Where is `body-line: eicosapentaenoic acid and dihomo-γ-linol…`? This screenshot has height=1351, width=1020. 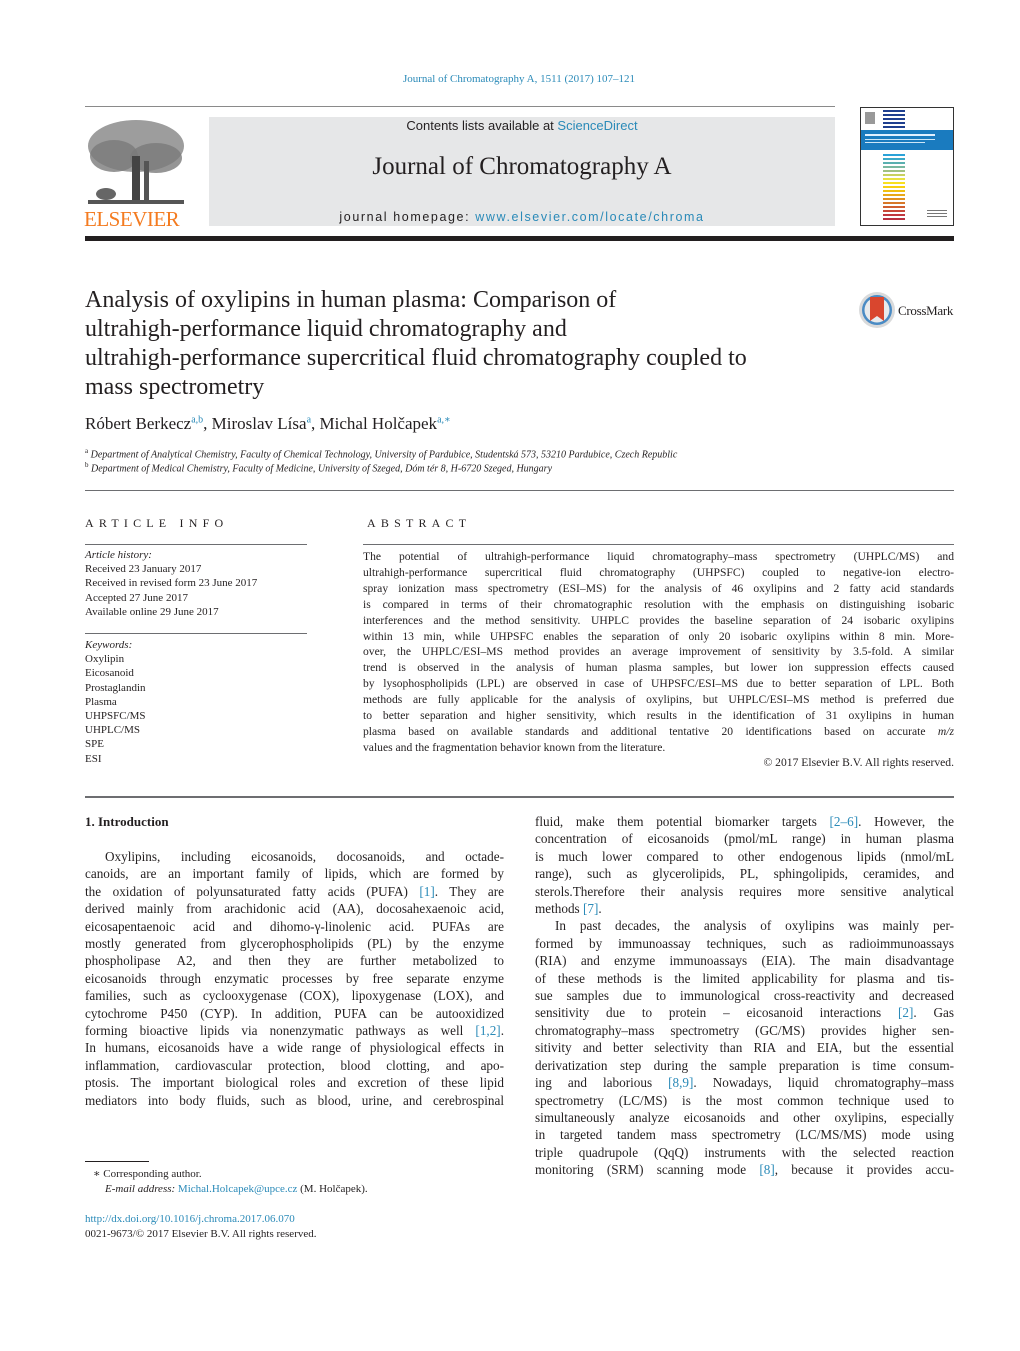
body-line: eicosapentaenoic acid and dihomo-γ-linol… is located at coordinates (294, 926).